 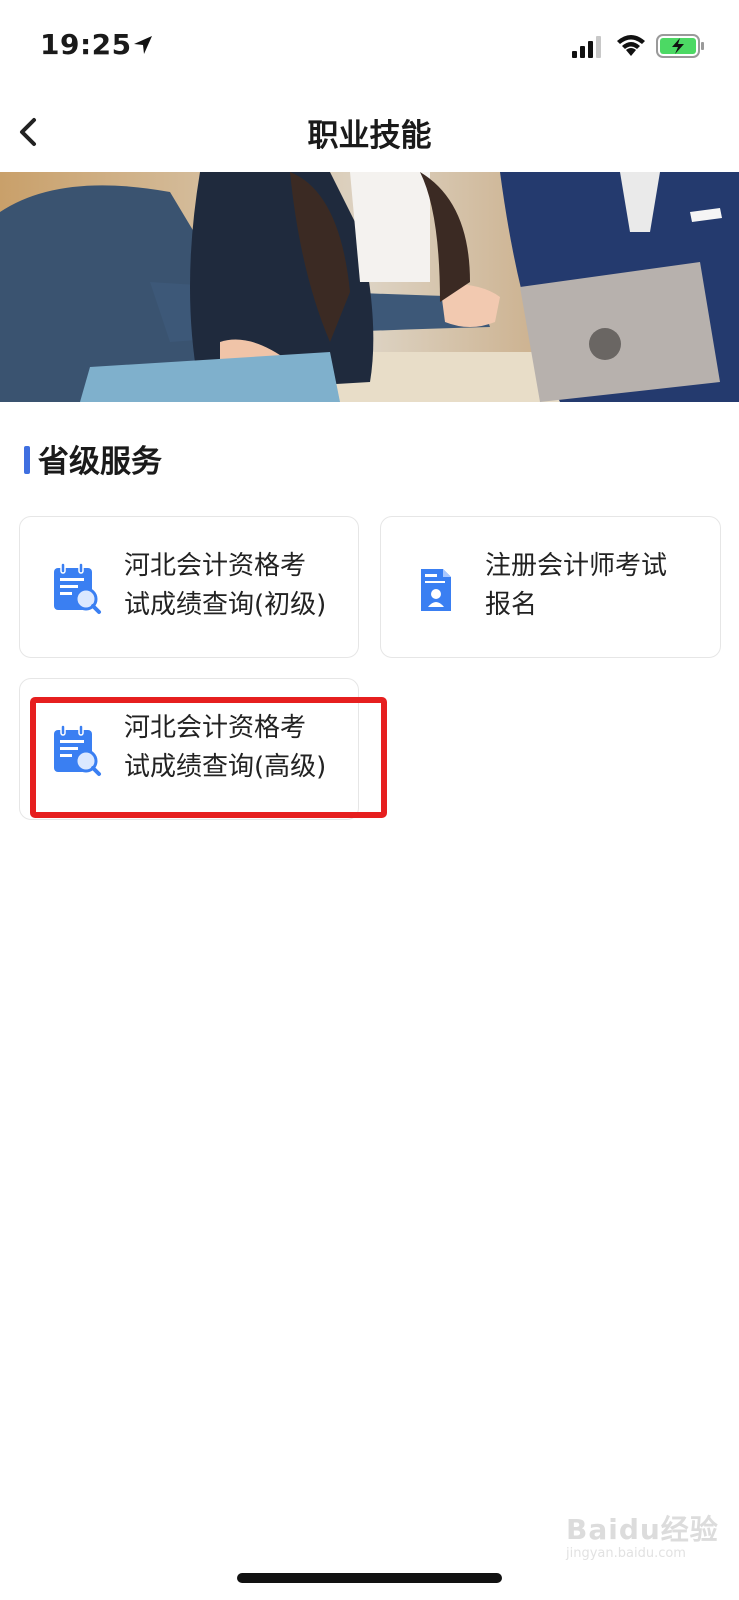 I want to click on location-arrow-icon, so click(x=143, y=45).